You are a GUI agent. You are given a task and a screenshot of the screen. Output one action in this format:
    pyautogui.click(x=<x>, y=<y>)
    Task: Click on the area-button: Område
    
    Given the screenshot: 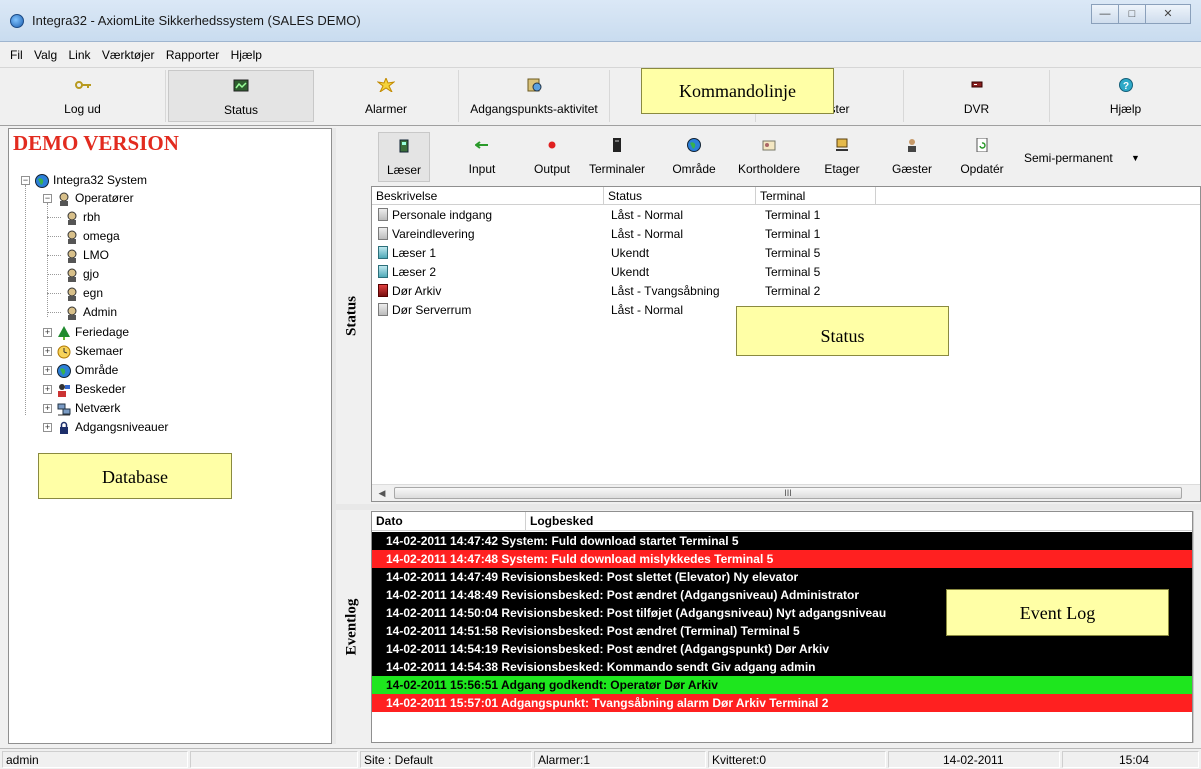 What is the action you would take?
    pyautogui.click(x=694, y=157)
    